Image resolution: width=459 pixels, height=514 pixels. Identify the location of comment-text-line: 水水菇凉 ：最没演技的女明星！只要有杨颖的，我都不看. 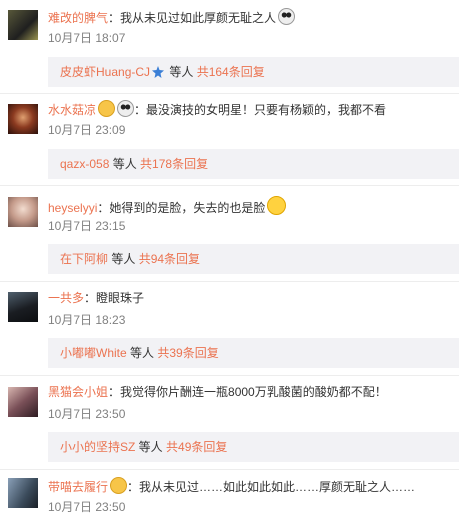
(217, 109).